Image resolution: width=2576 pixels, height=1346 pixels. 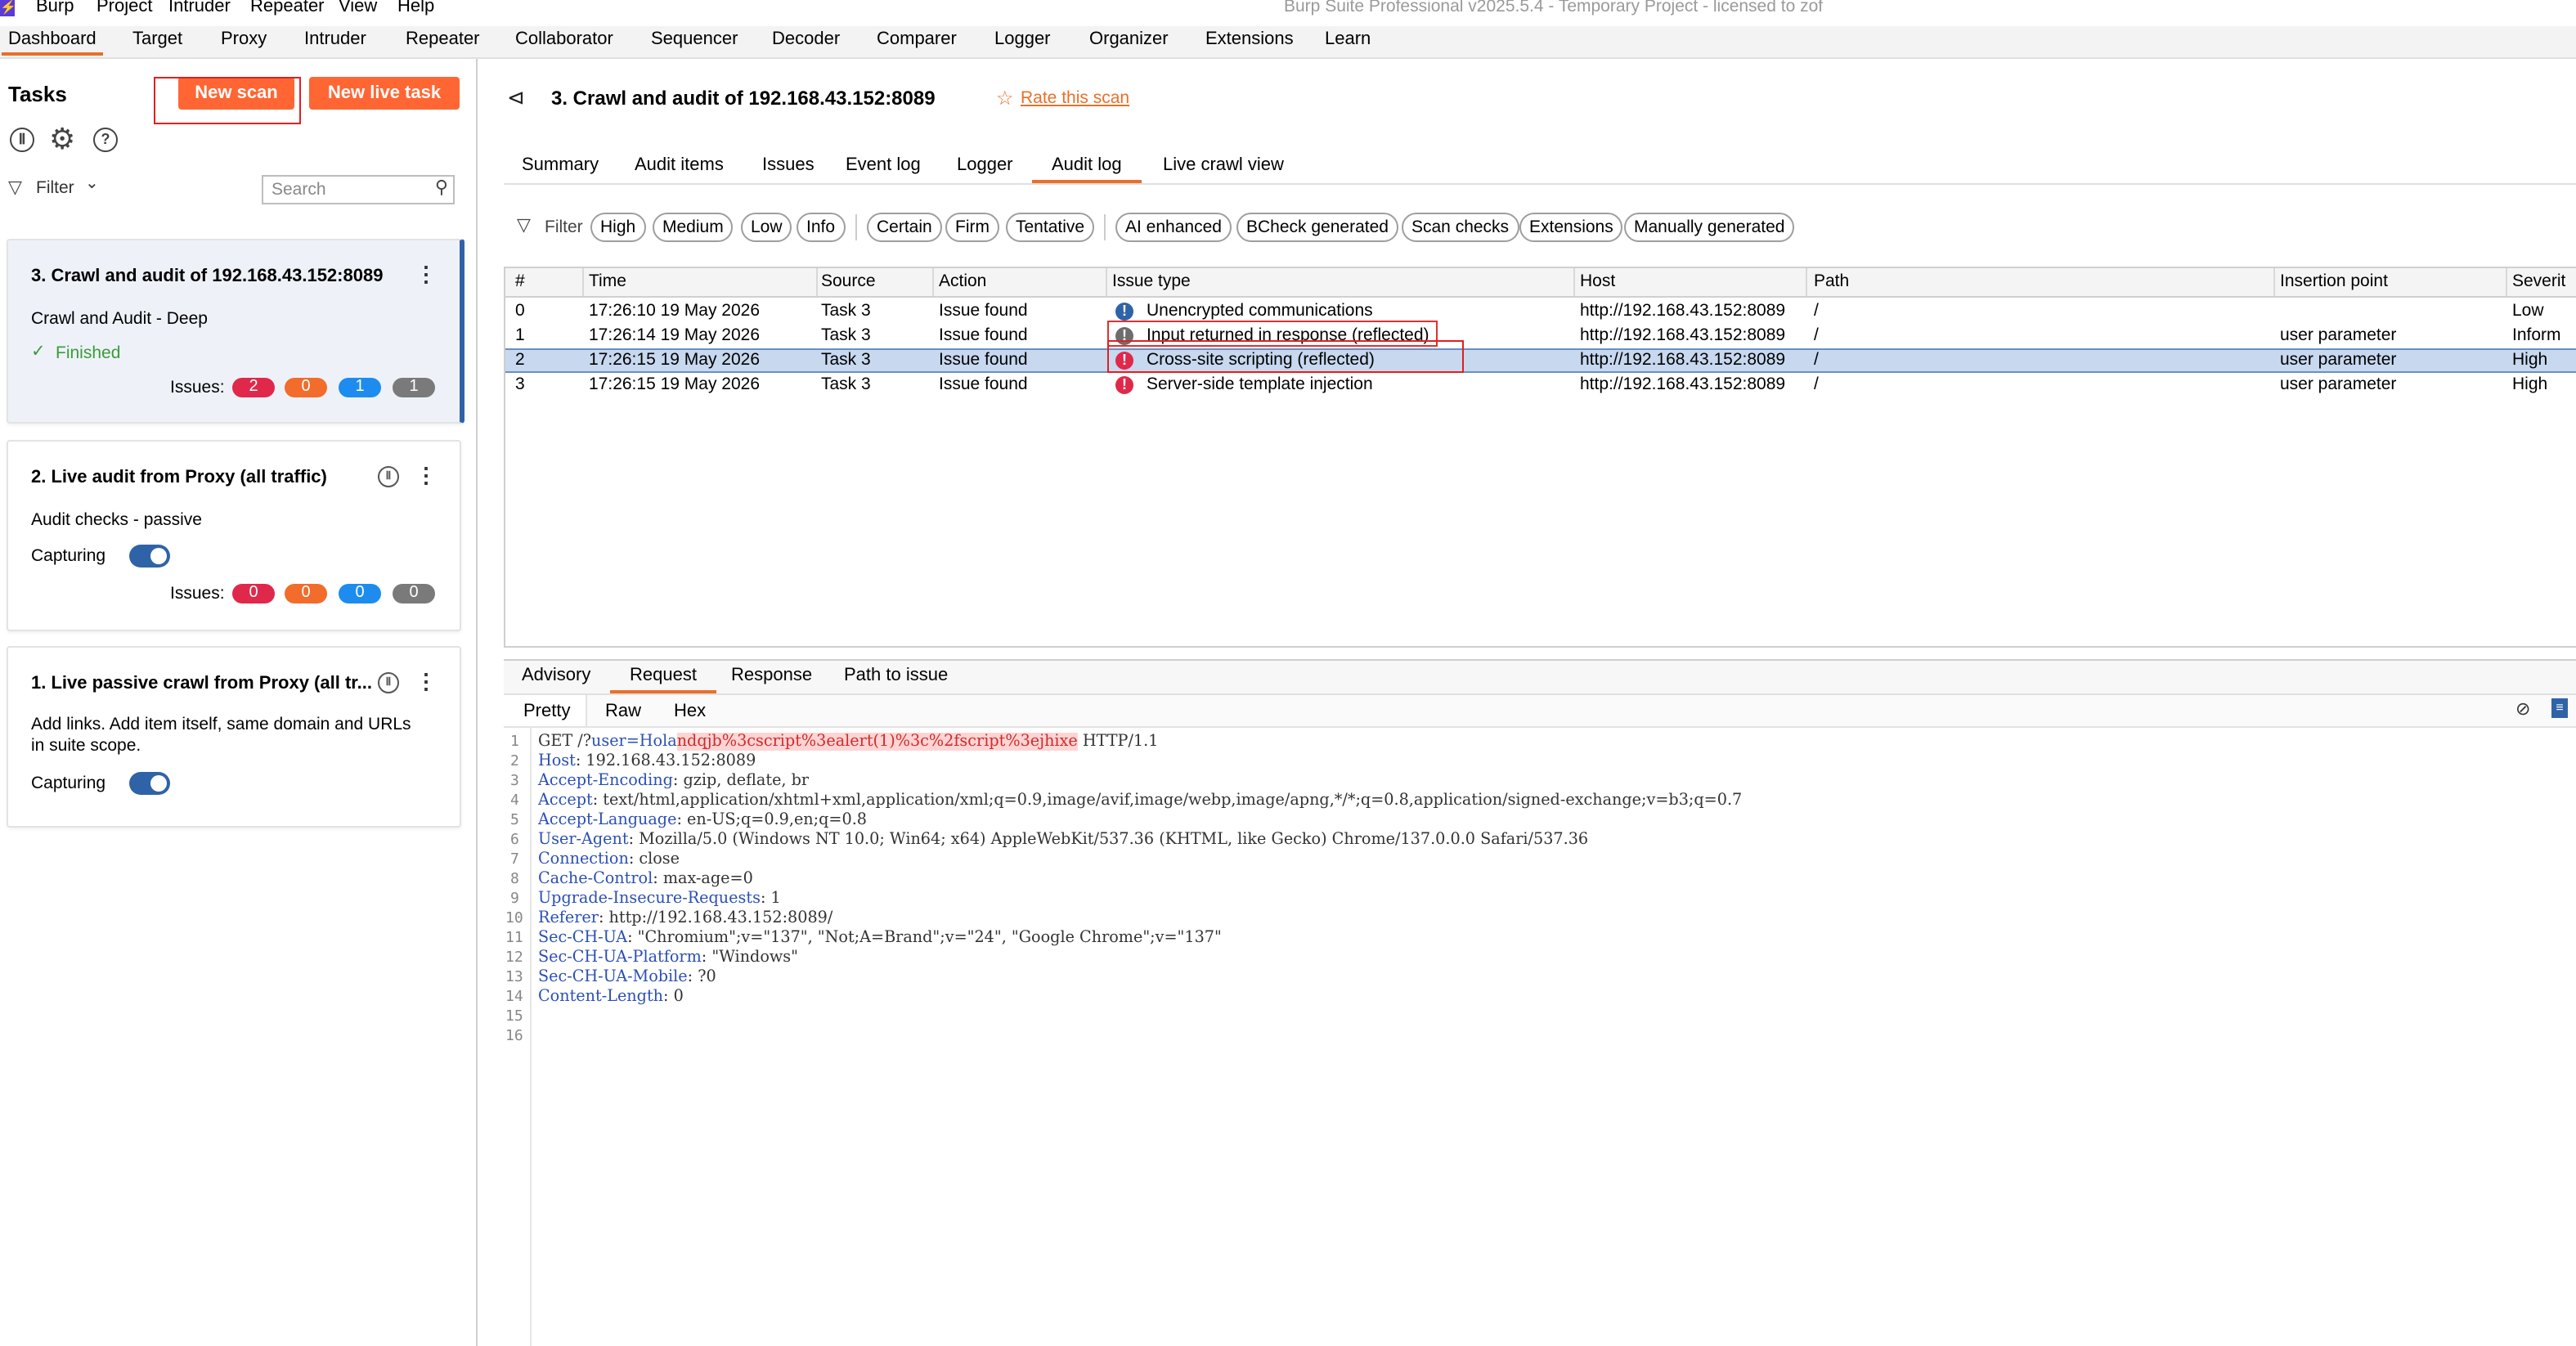 What do you see at coordinates (849, 281) in the screenshot?
I see `col-source: Source` at bounding box center [849, 281].